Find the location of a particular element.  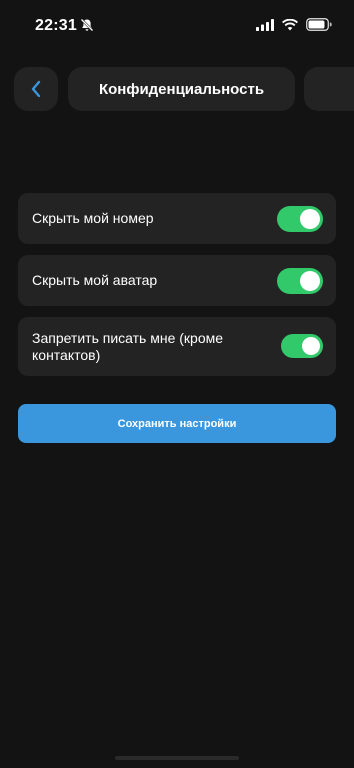

hide-number-toggle is located at coordinates (300, 219).